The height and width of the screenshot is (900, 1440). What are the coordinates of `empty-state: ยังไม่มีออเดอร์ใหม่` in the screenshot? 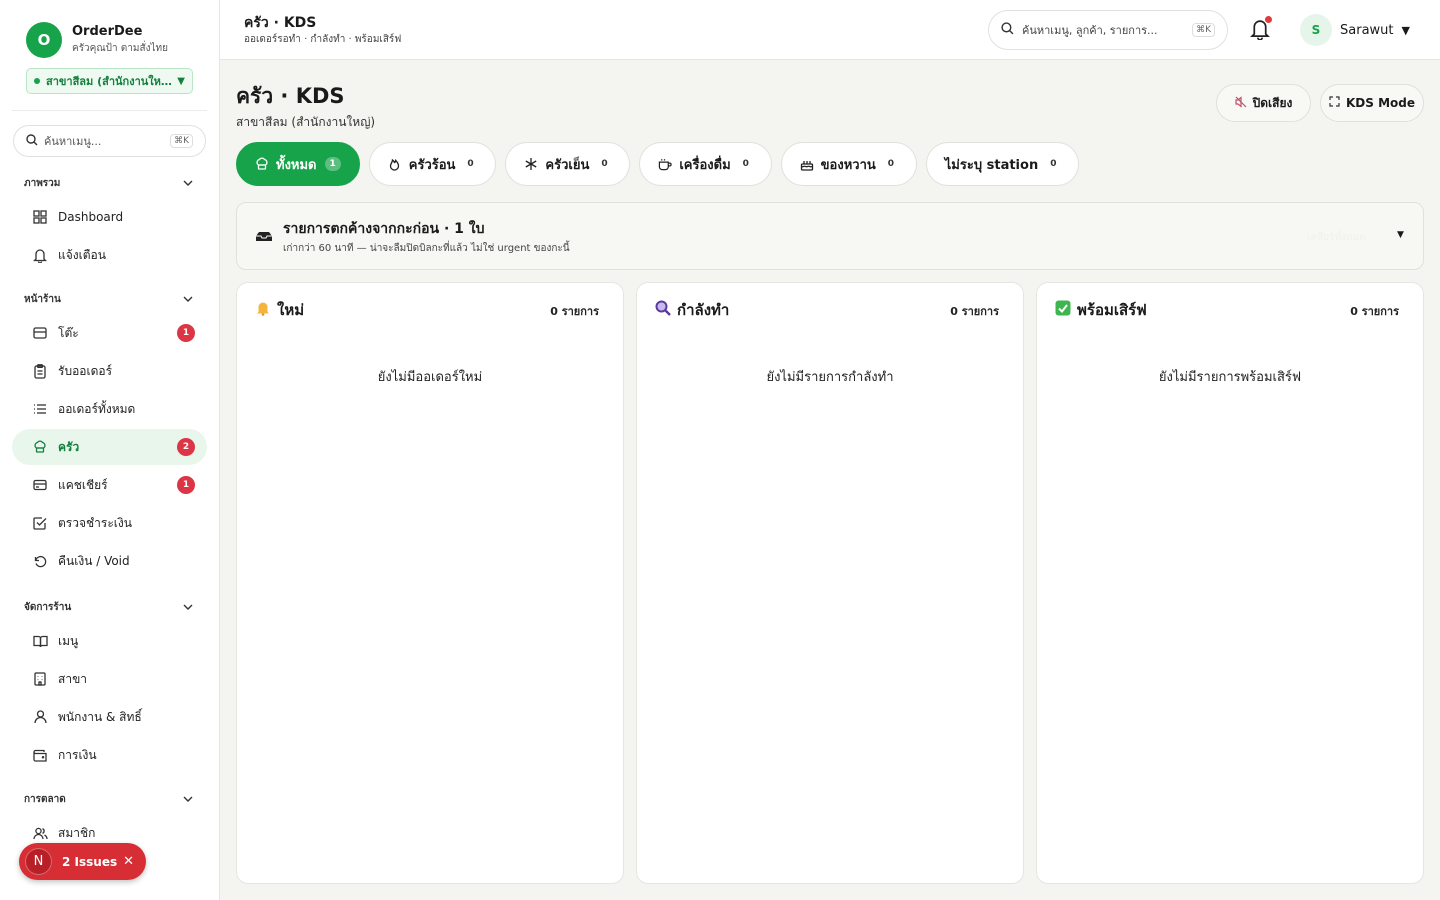 It's located at (430, 377).